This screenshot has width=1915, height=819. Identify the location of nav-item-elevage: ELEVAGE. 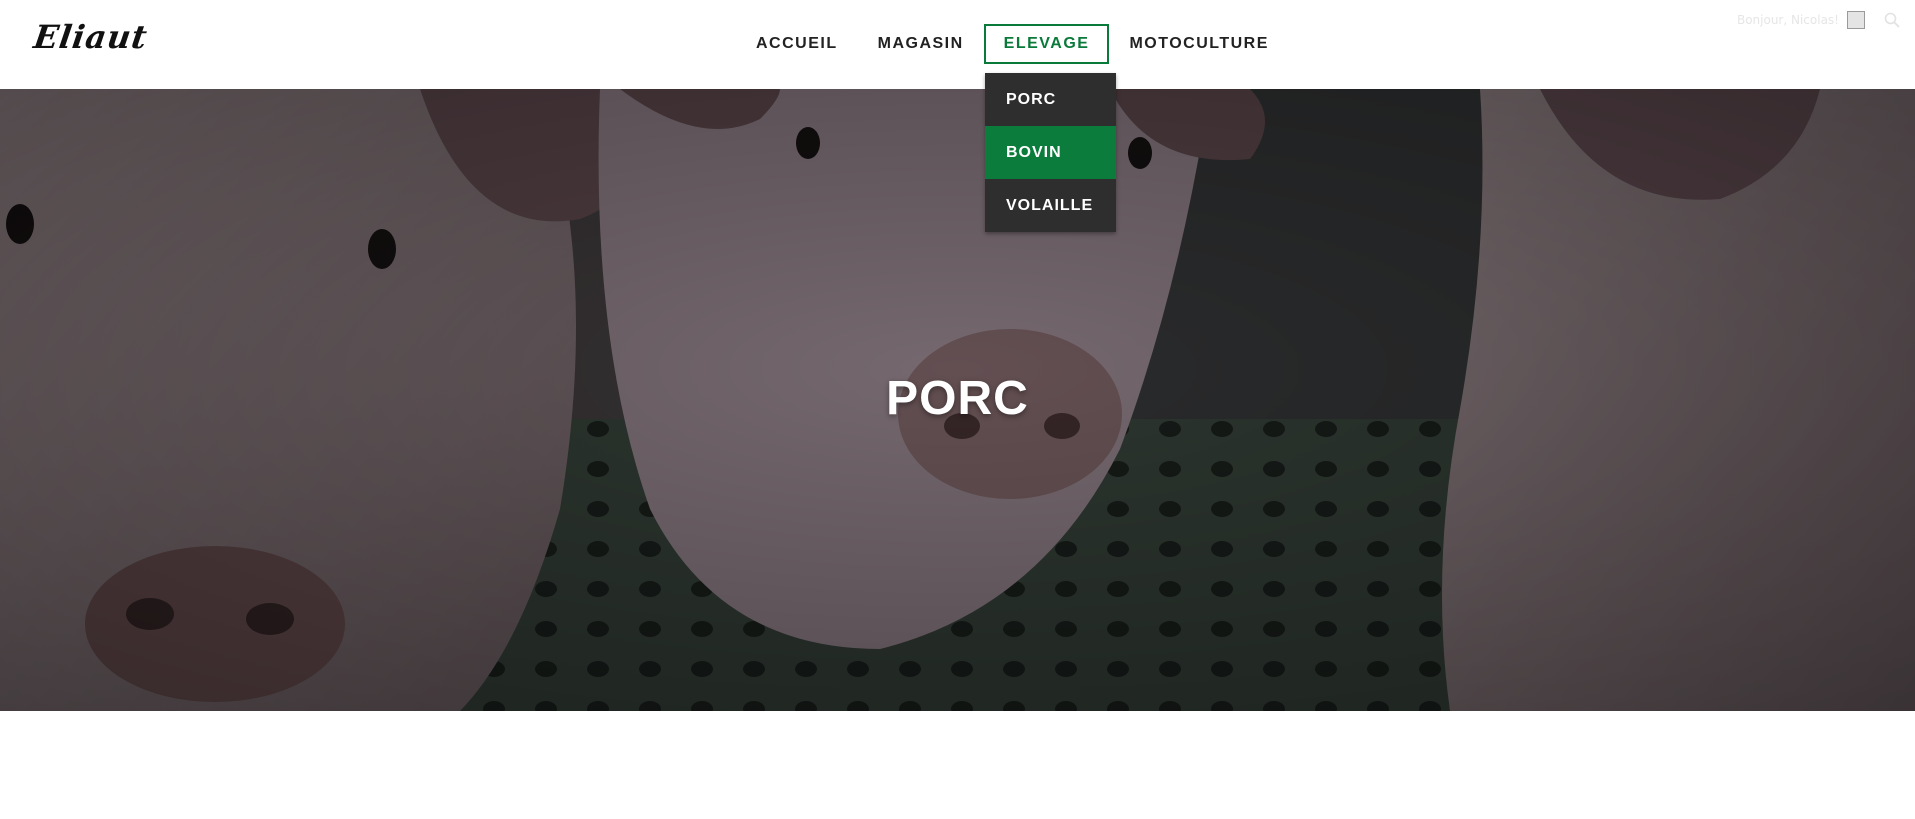
(1046, 44).